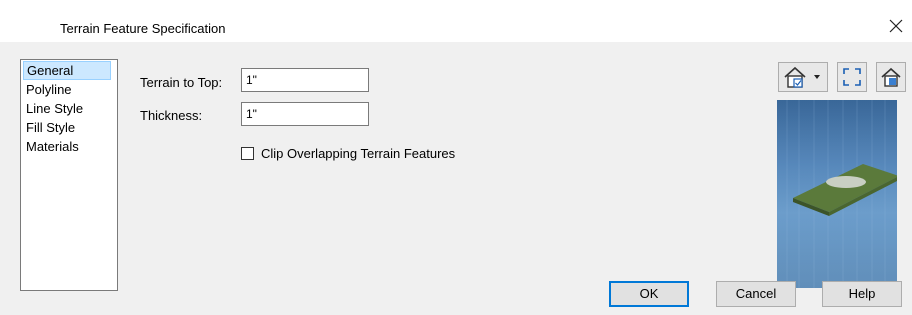  Describe the element at coordinates (67, 89) in the screenshot. I see `nav-item-polyline: Polyline` at that location.